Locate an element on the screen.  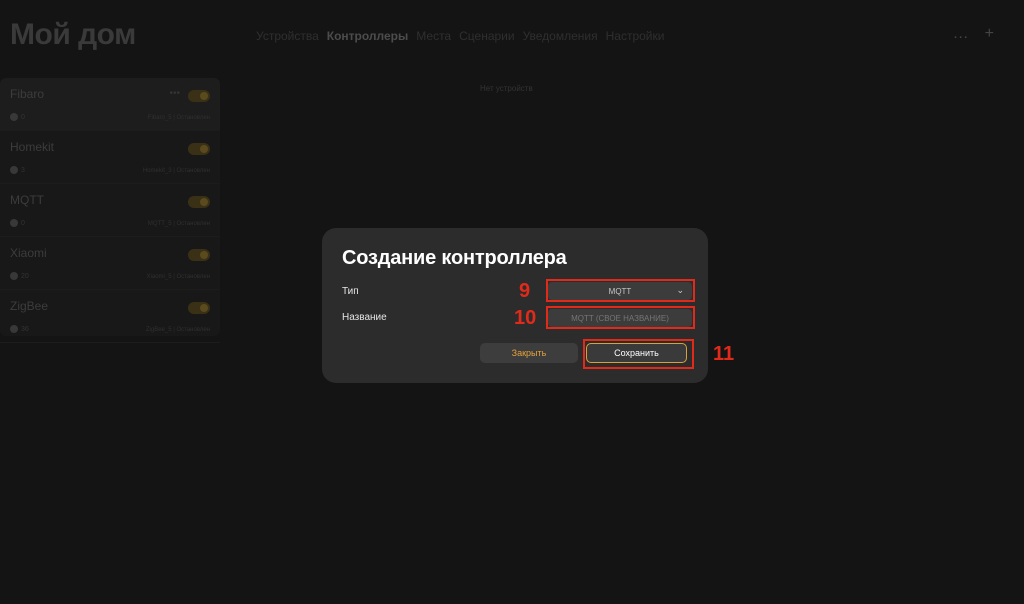
device-count: 20 is located at coordinates (19, 276).